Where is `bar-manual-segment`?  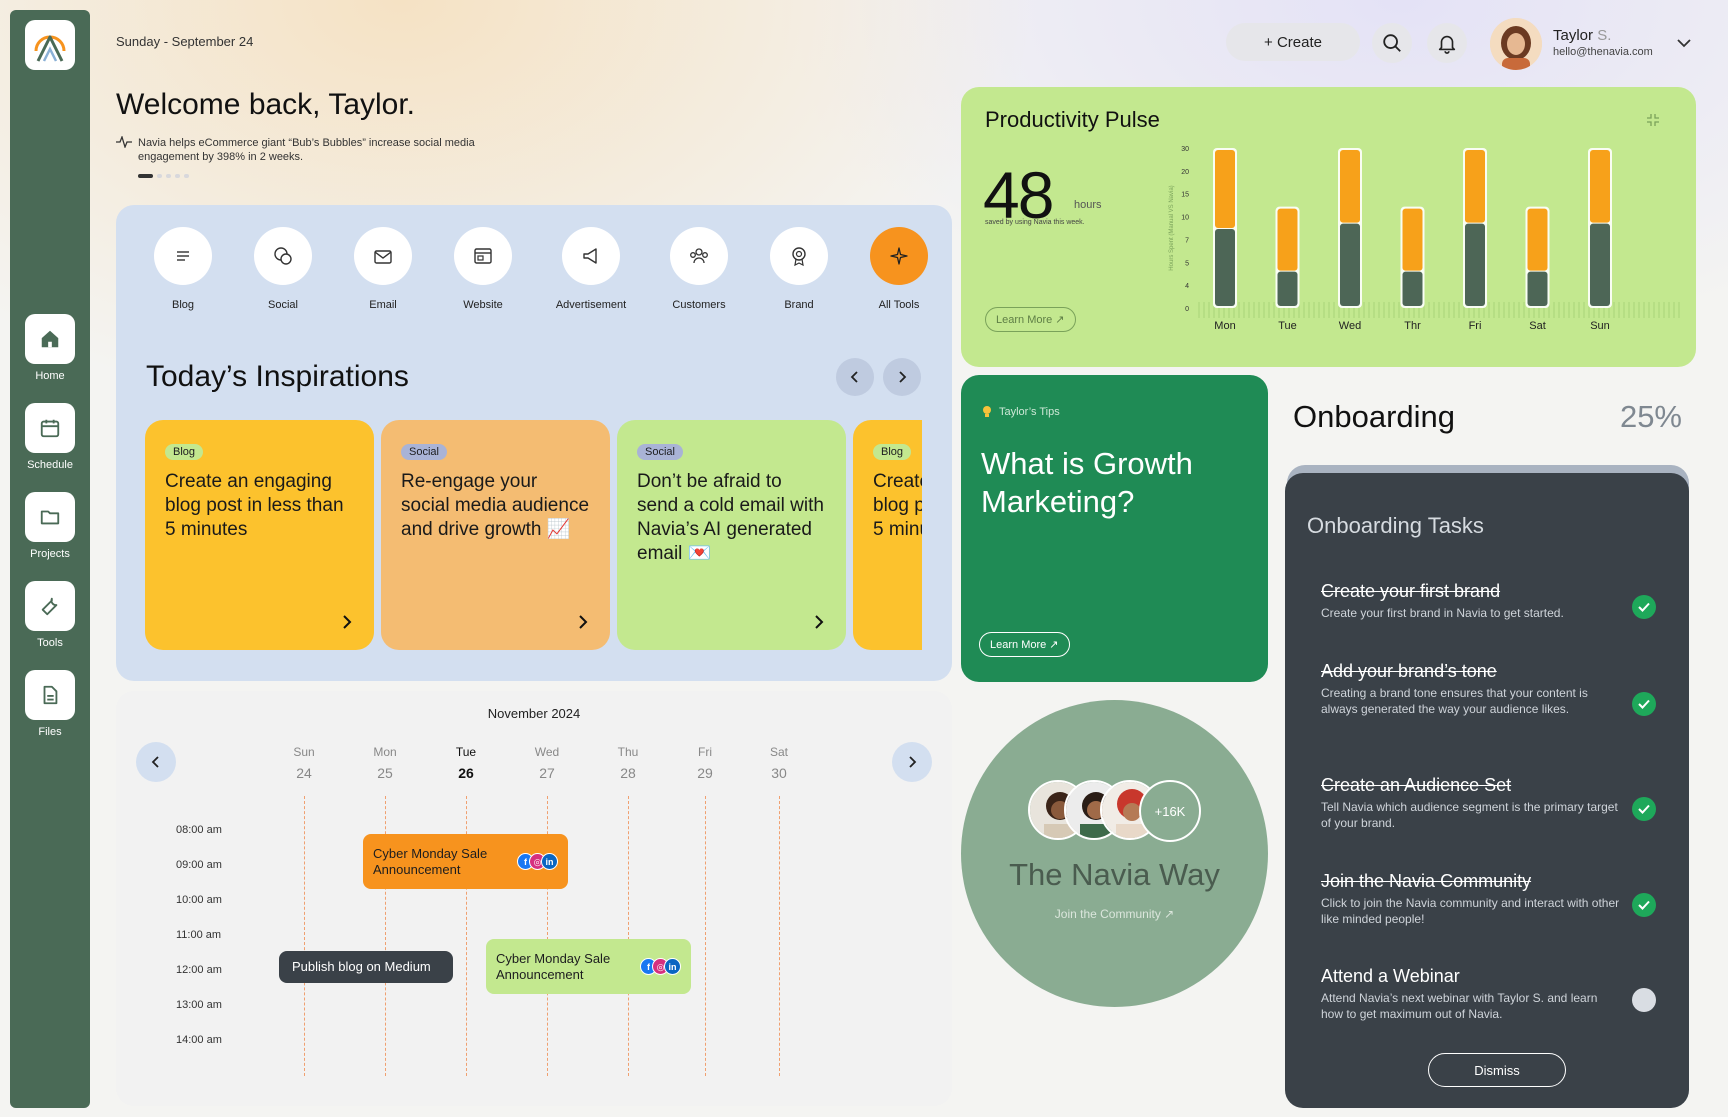
bar-manual-segment is located at coordinates (1225, 267).